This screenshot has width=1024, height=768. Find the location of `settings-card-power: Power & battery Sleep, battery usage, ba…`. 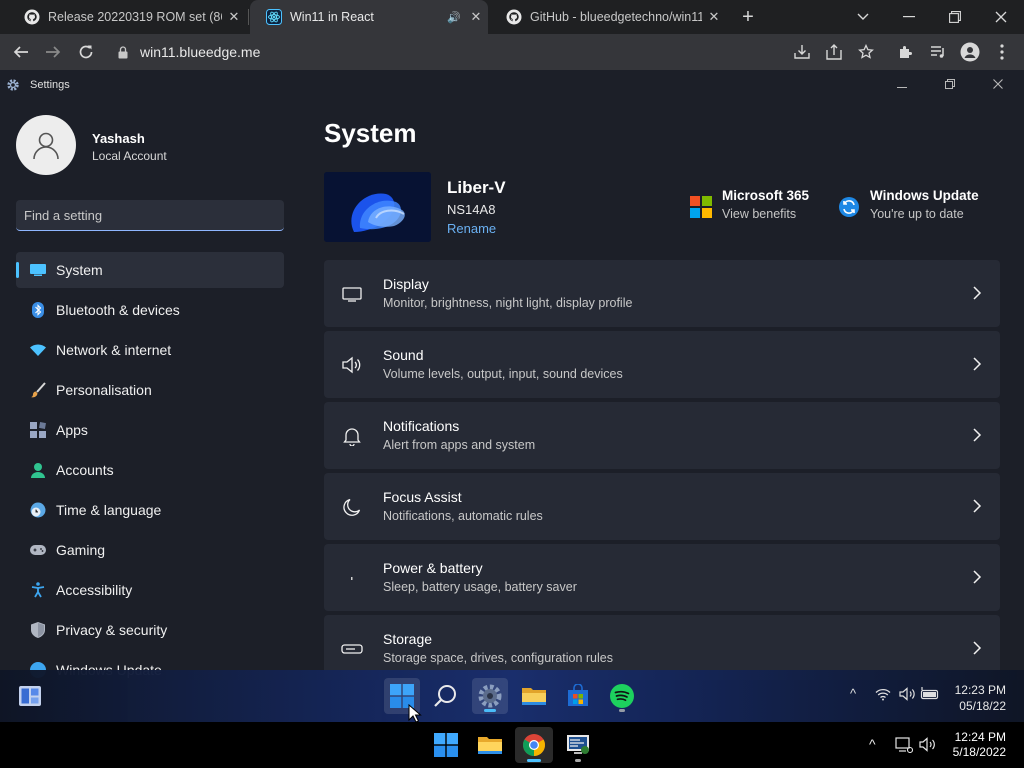

settings-card-power: Power & battery Sleep, battery usage, ba… is located at coordinates (662, 577).